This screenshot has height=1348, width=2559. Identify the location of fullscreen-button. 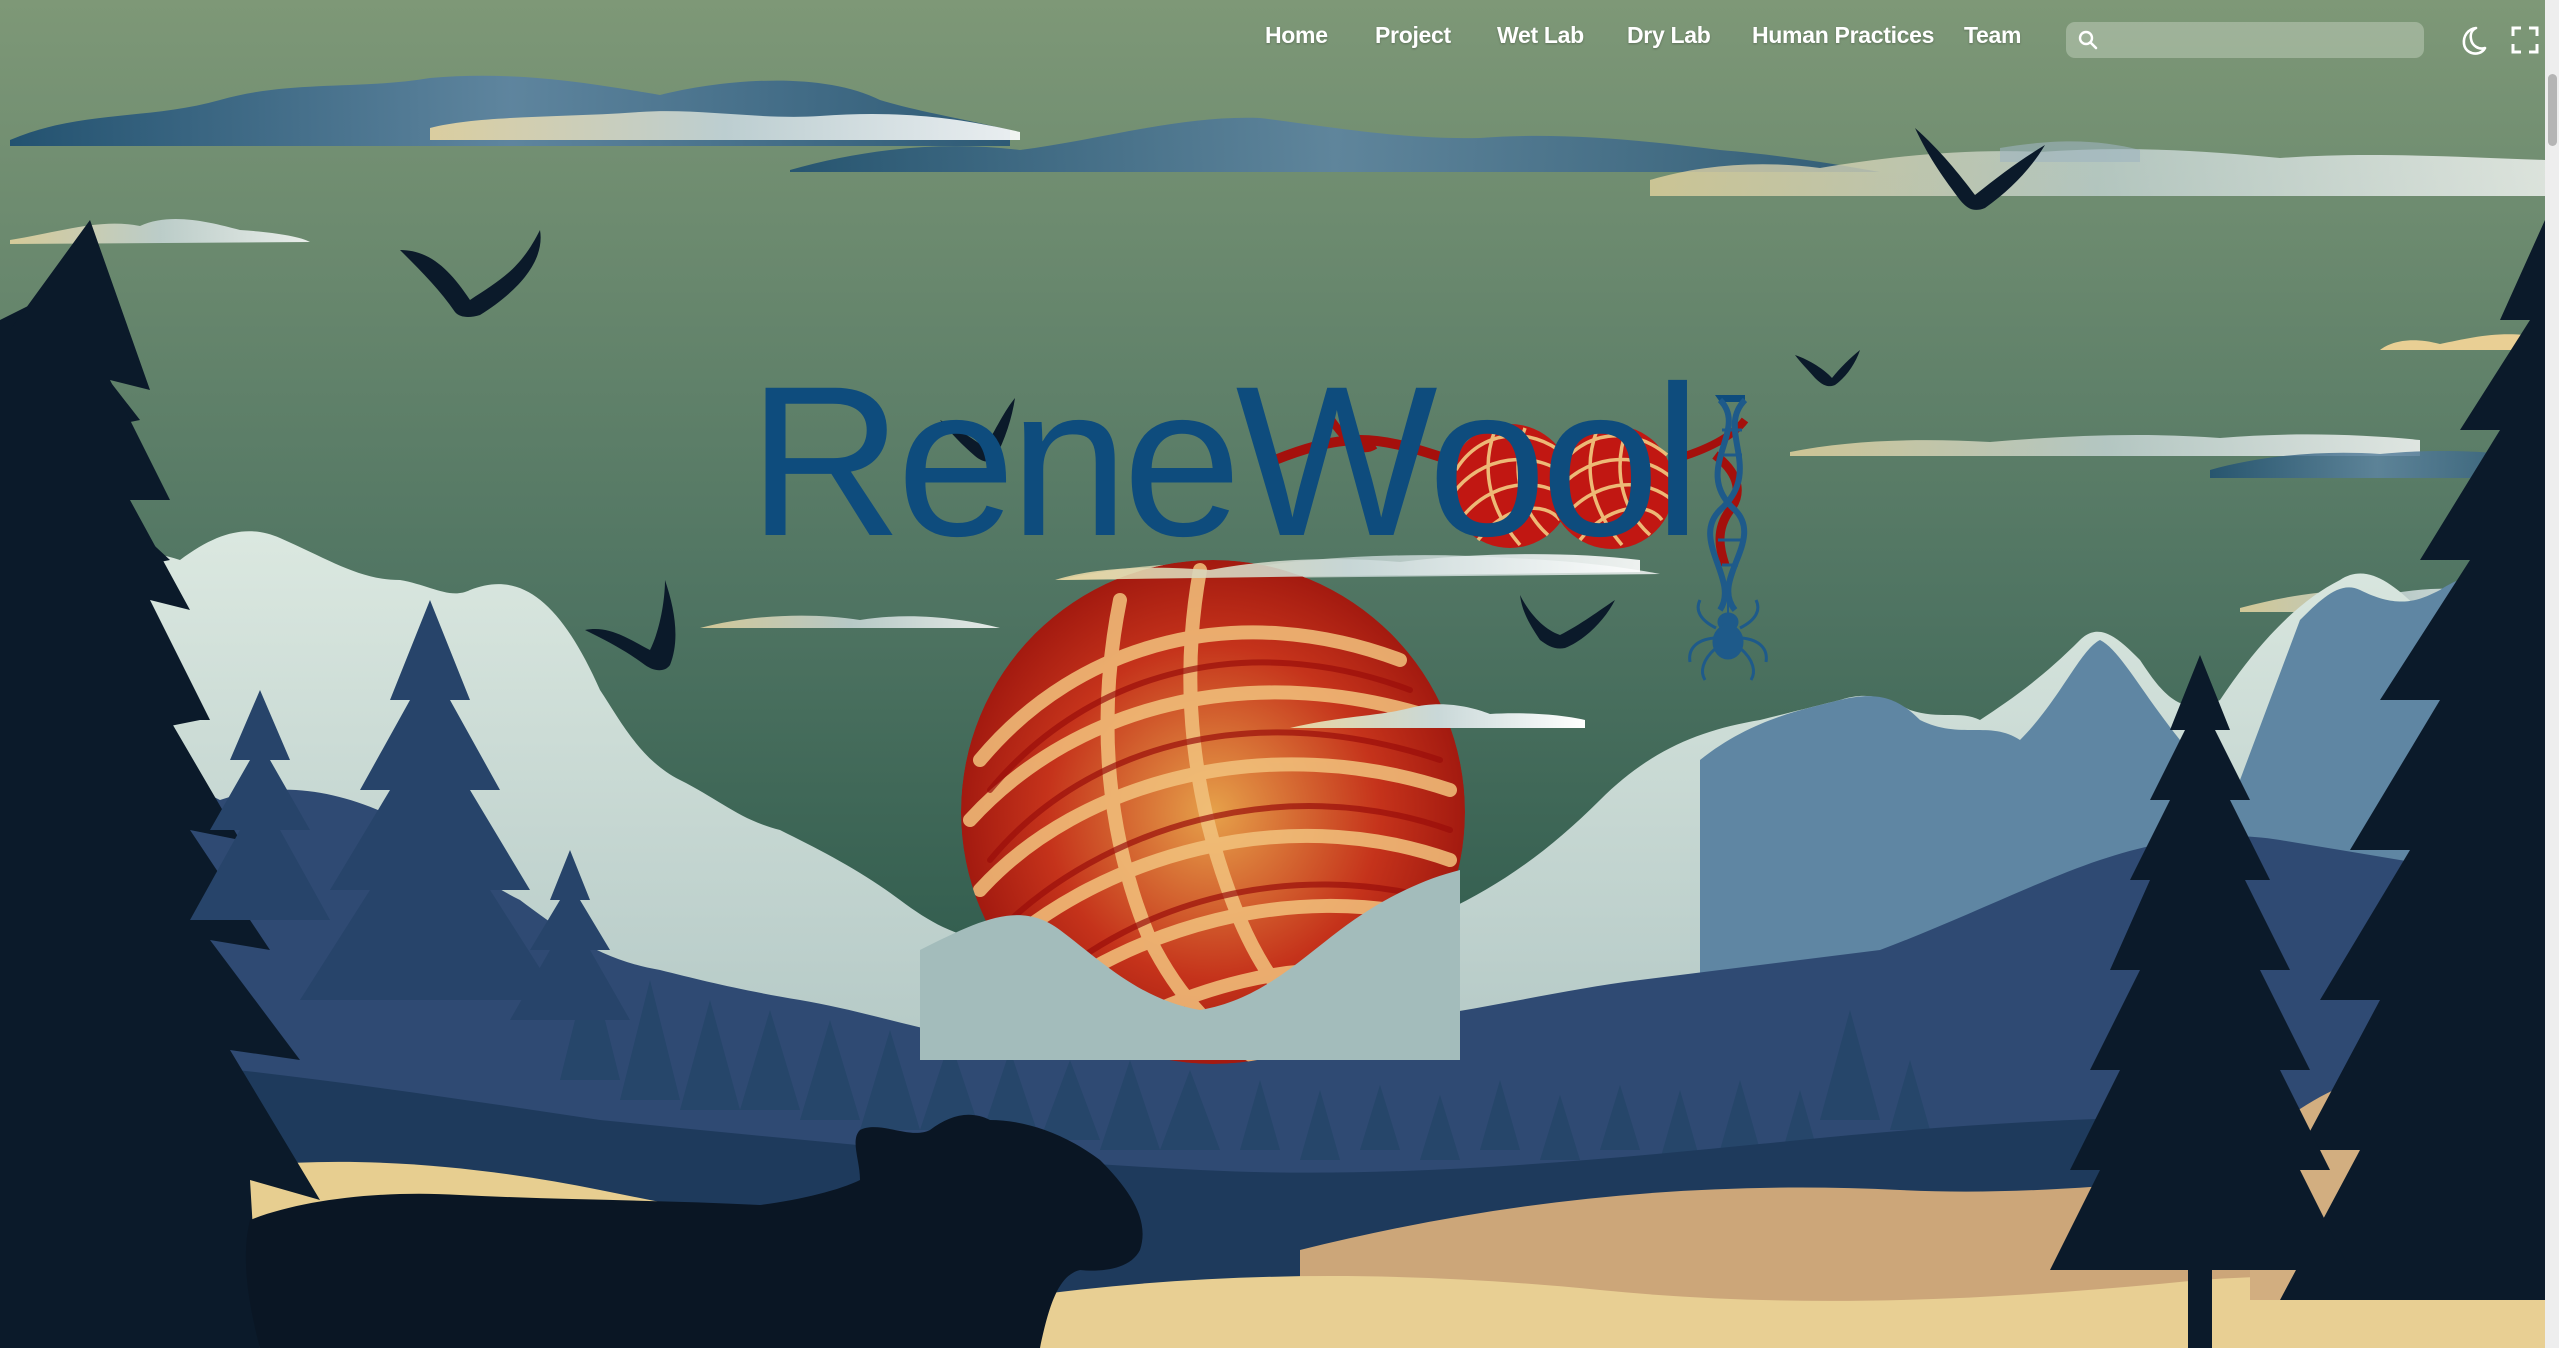
(2525, 40).